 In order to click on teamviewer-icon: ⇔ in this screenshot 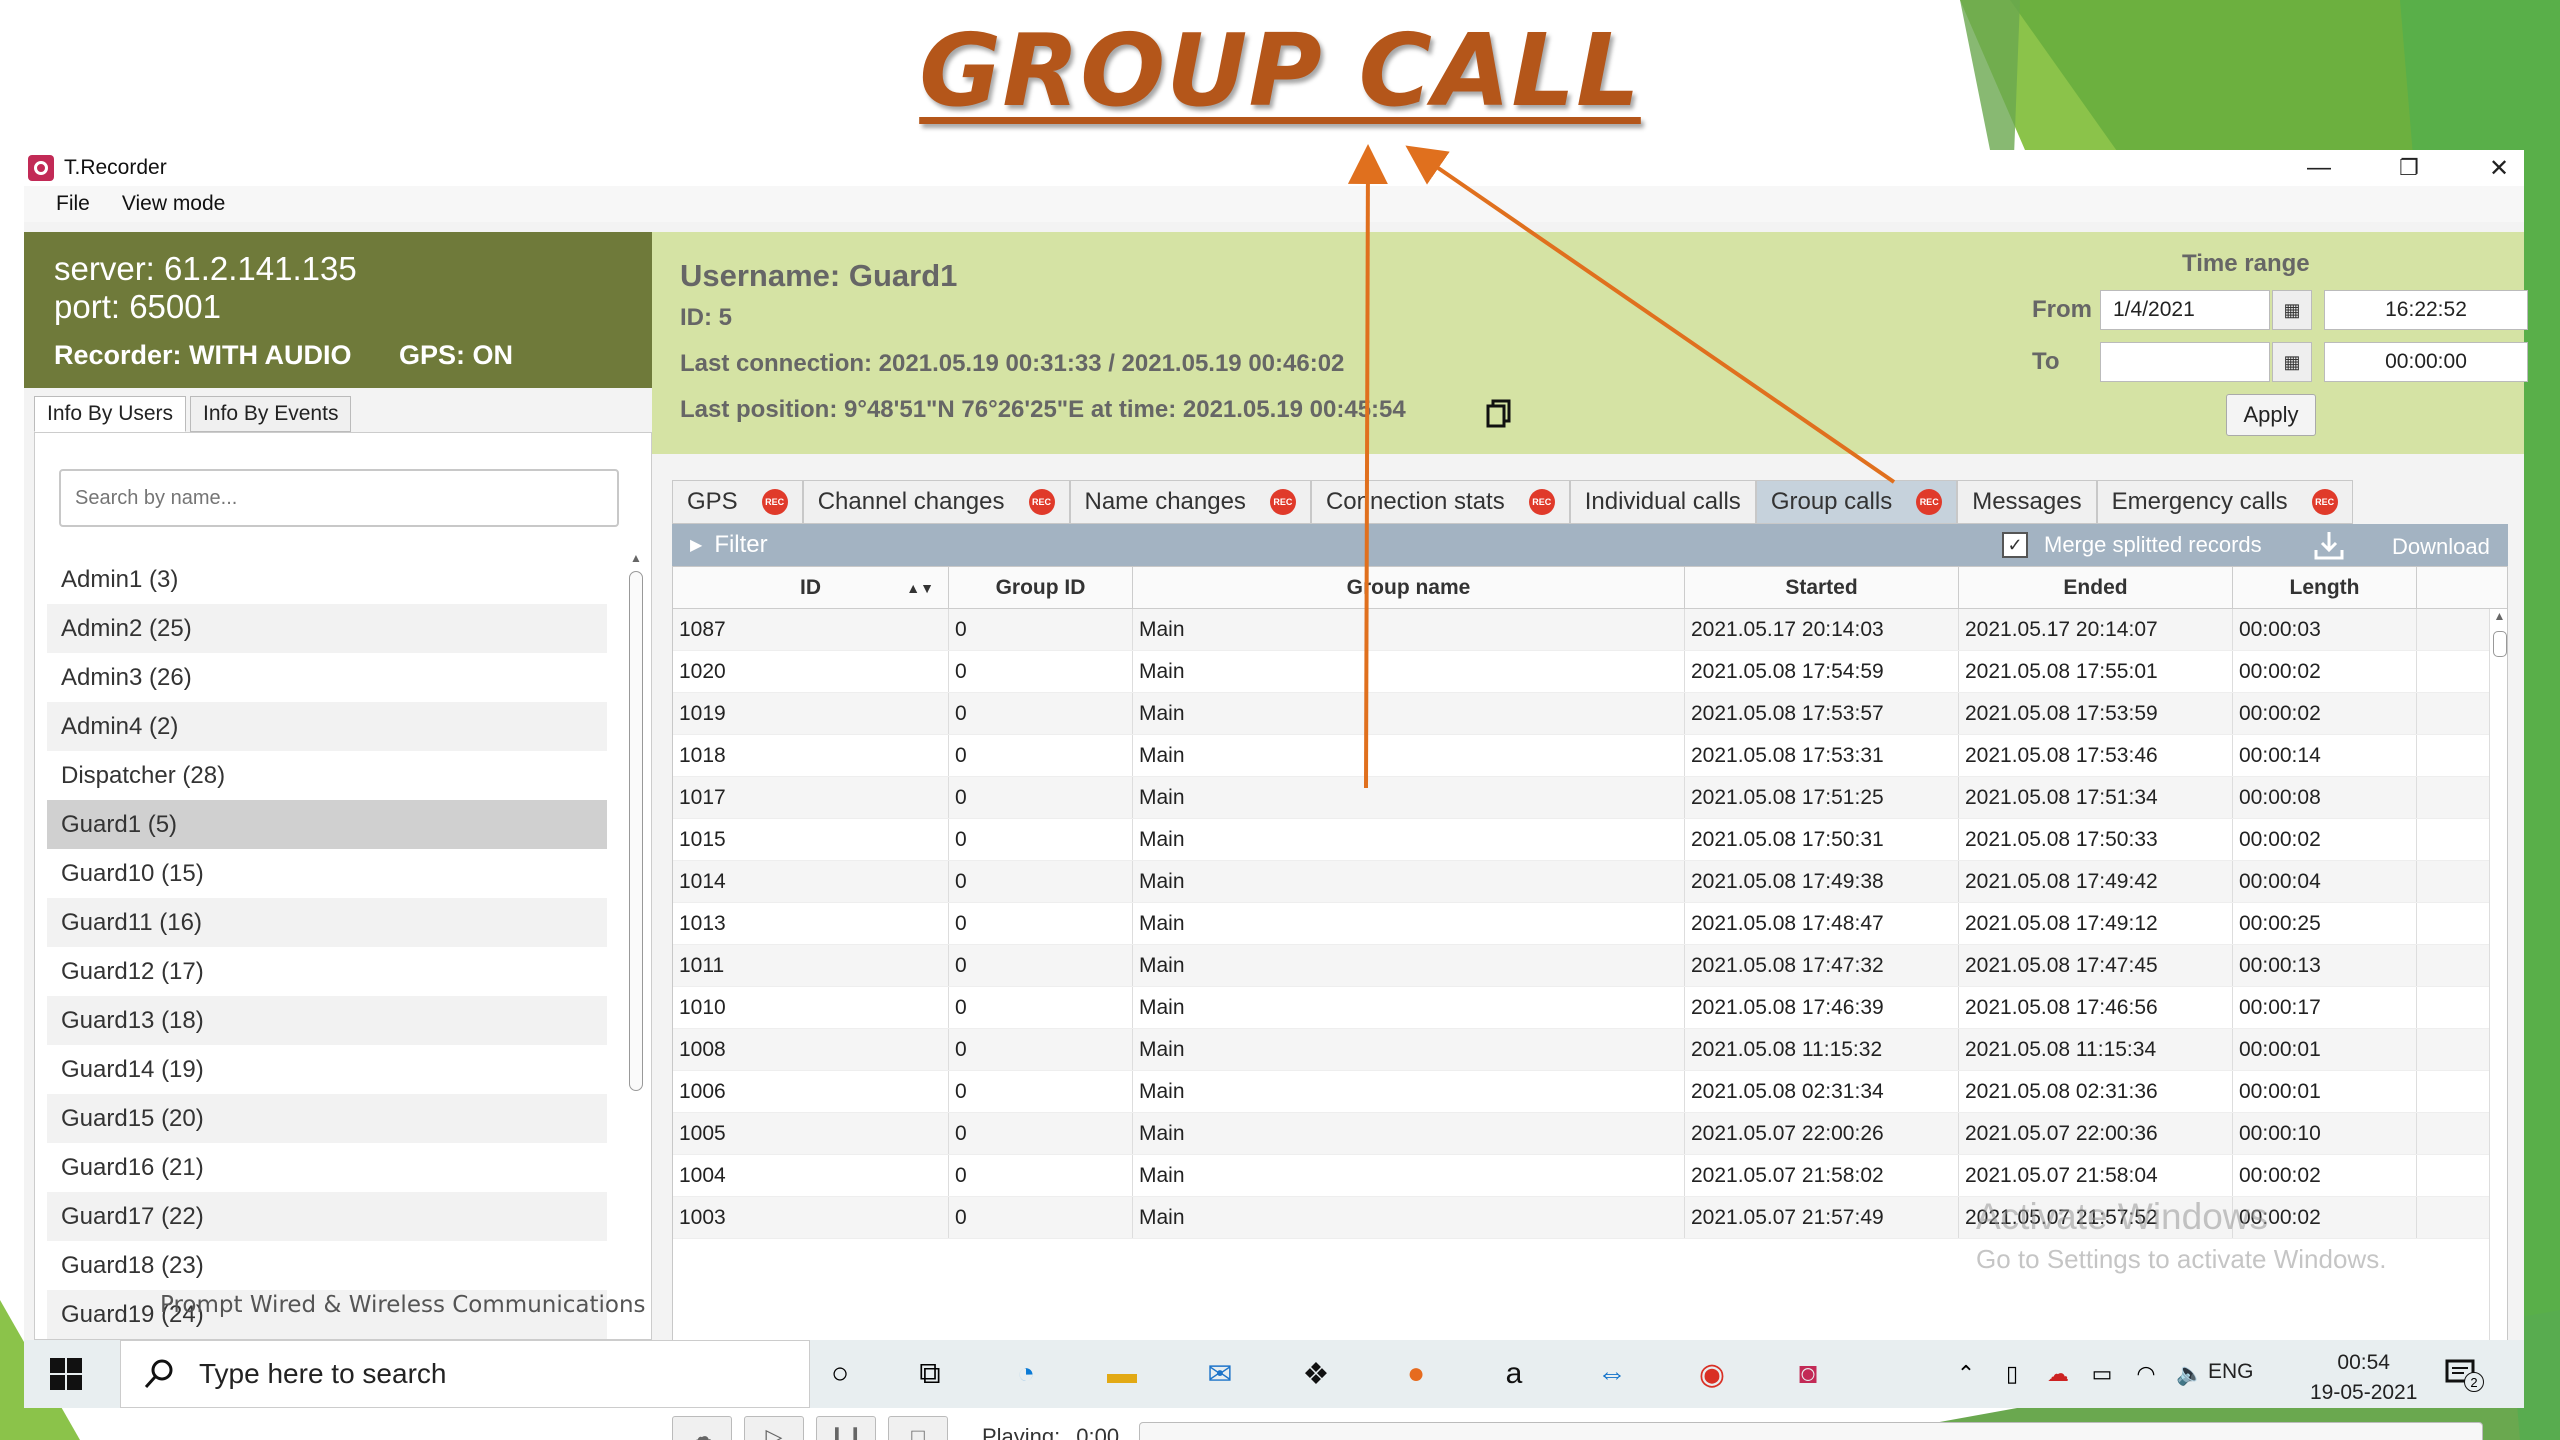, I will do `click(1612, 1374)`.